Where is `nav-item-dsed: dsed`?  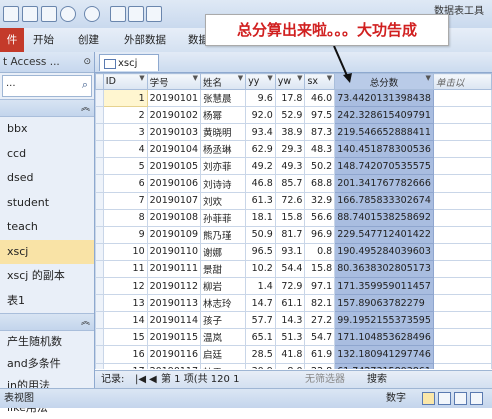
nav-item-dsed: dsed is located at coordinates (47, 178).